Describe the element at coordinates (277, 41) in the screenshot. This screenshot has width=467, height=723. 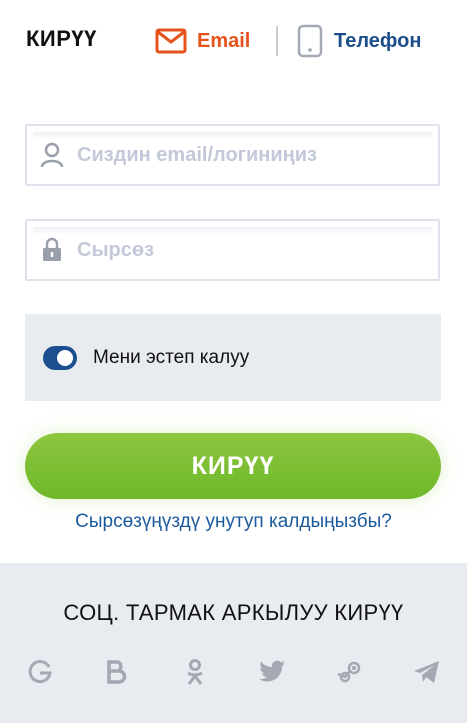
I see `tab-divider` at that location.